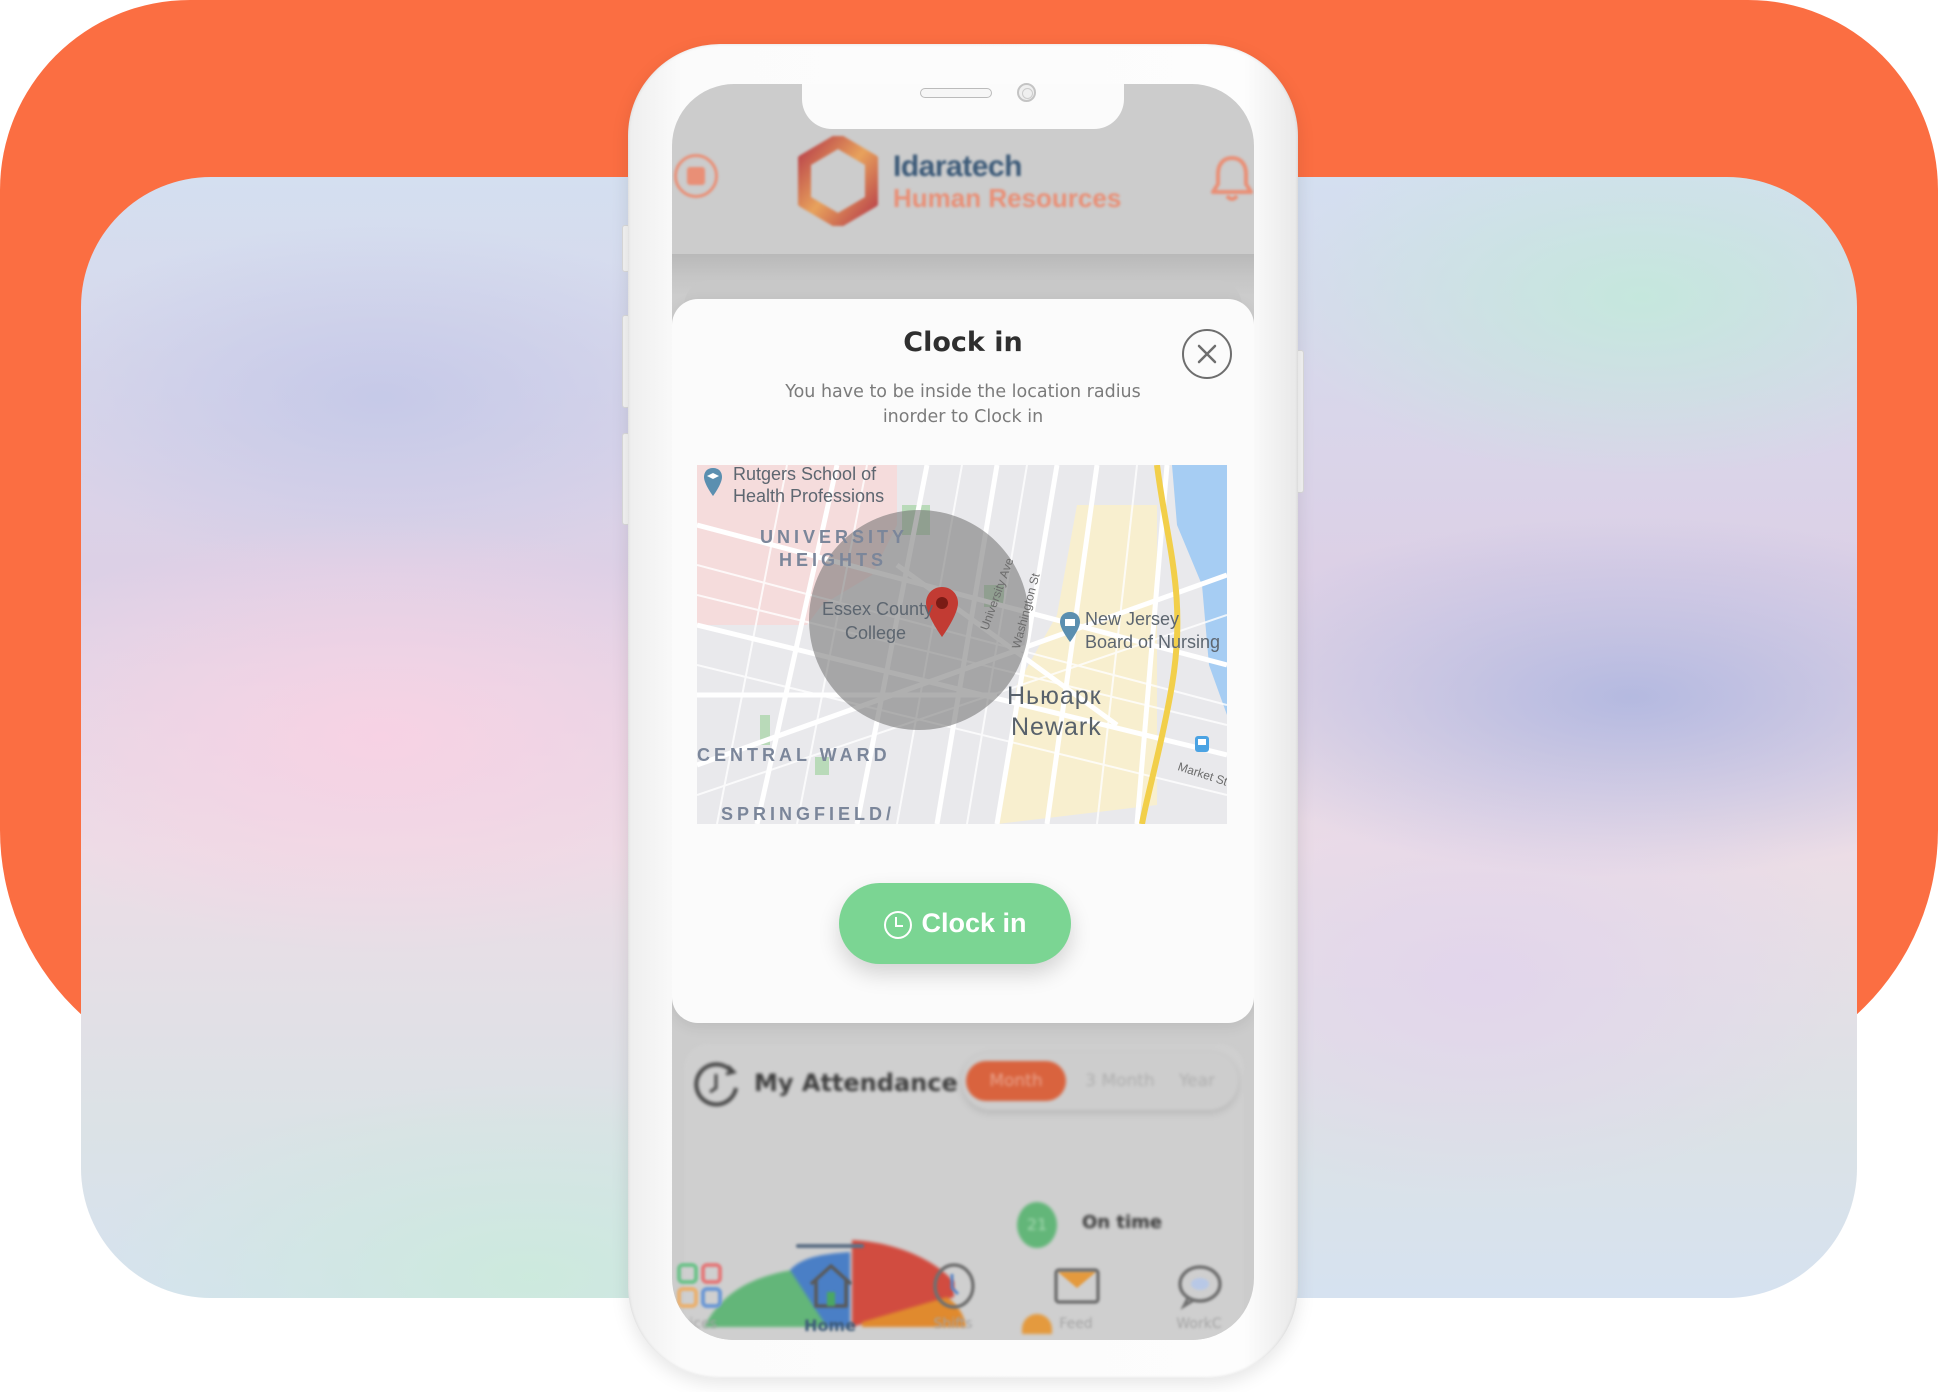 Image resolution: width=1938 pixels, height=1392 pixels. Describe the element at coordinates (1070, 627) in the screenshot. I see `government-poi-icon` at that location.